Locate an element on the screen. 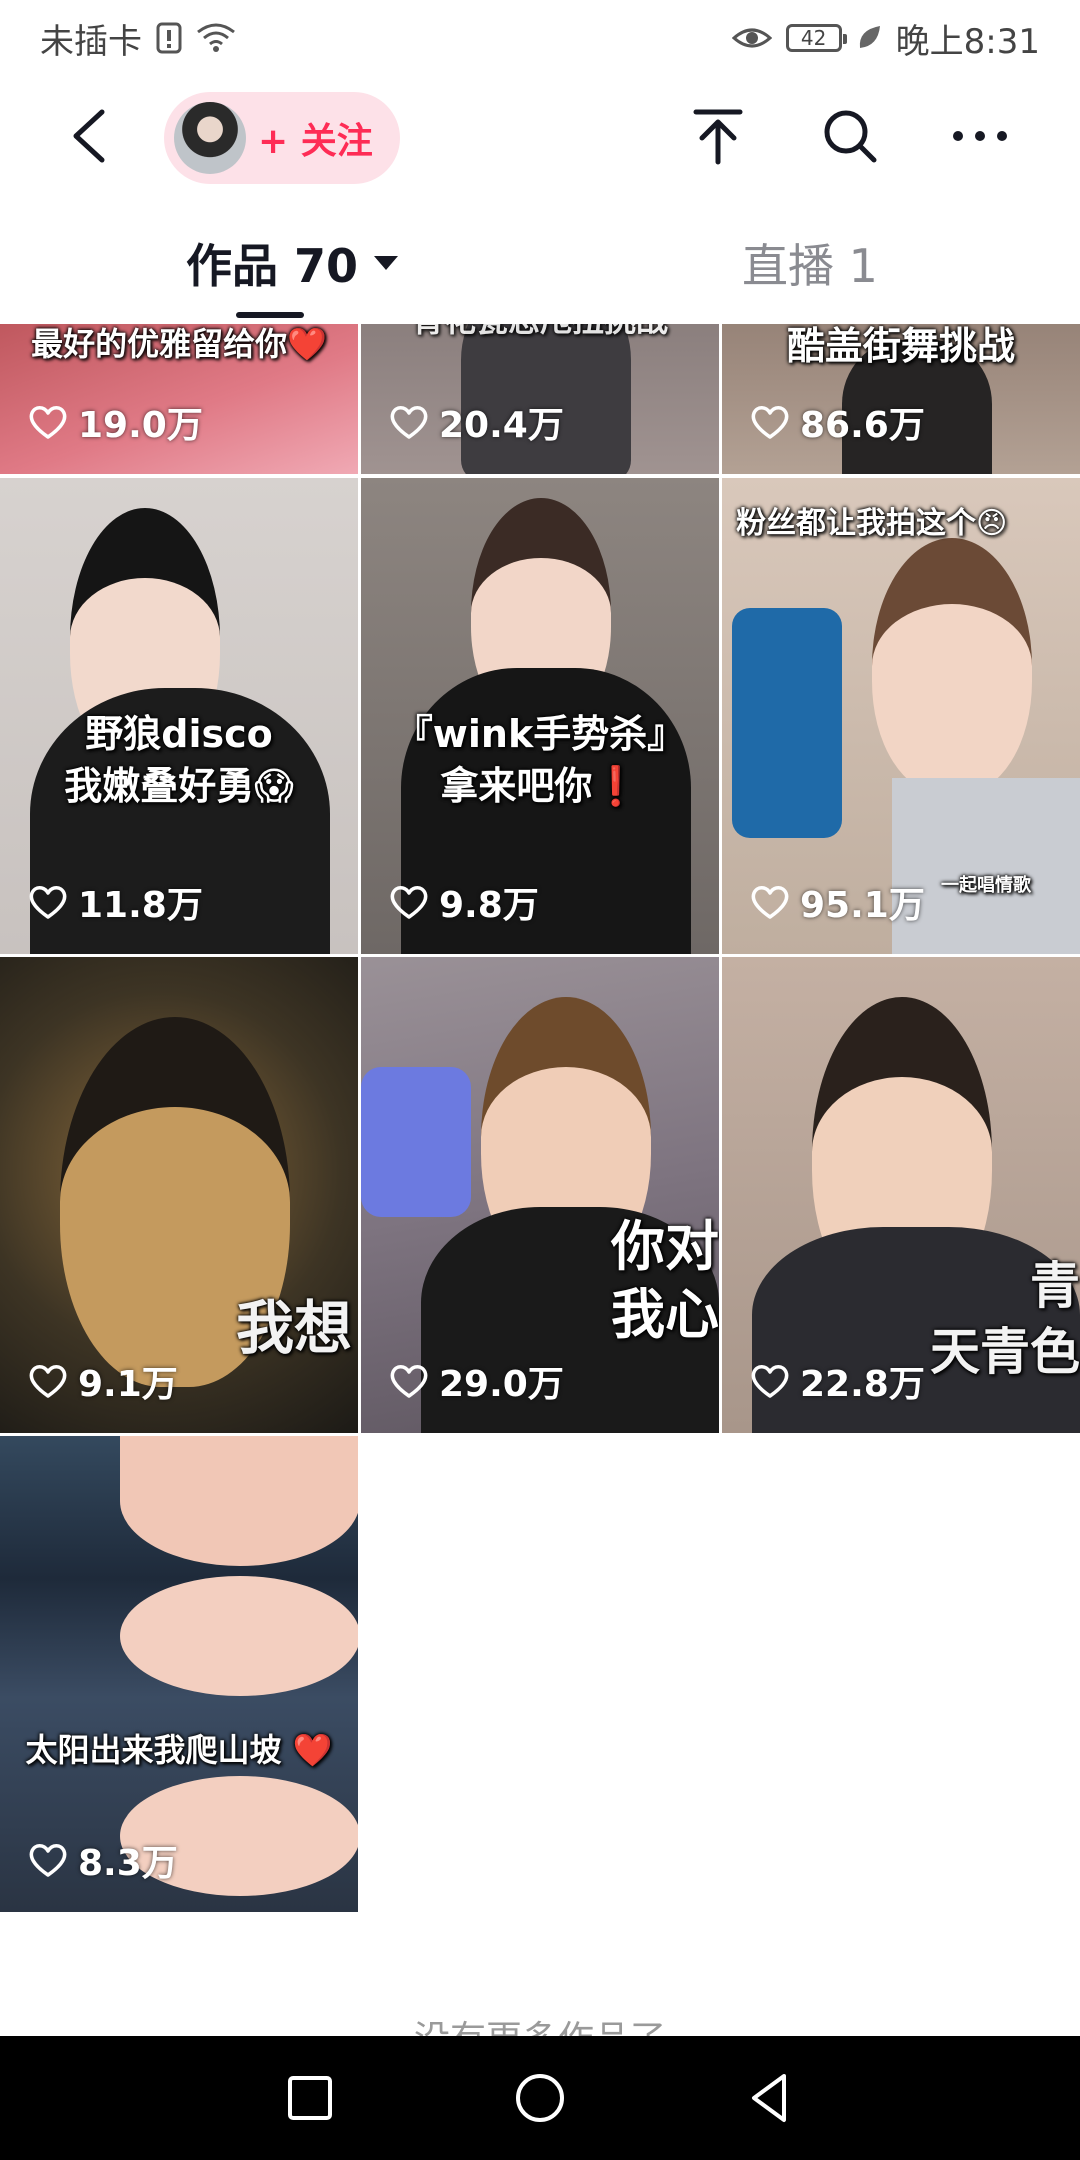  like-count-text: 9.1万 is located at coordinates (128, 1384).